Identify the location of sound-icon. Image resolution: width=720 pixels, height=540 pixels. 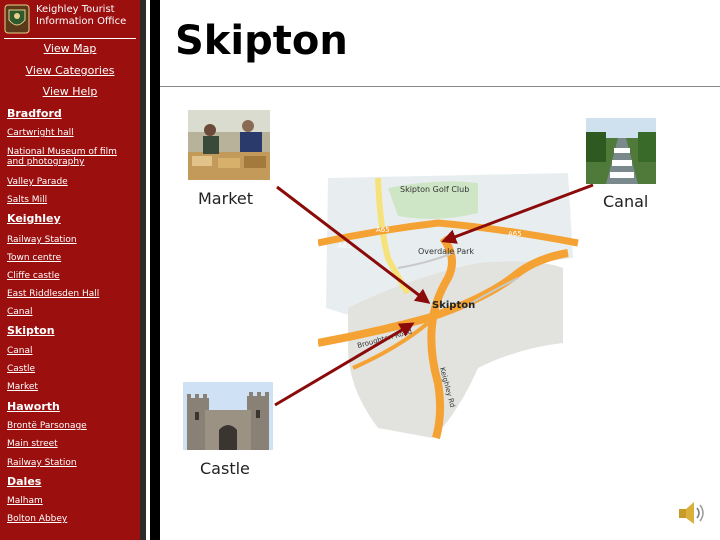
(691, 513).